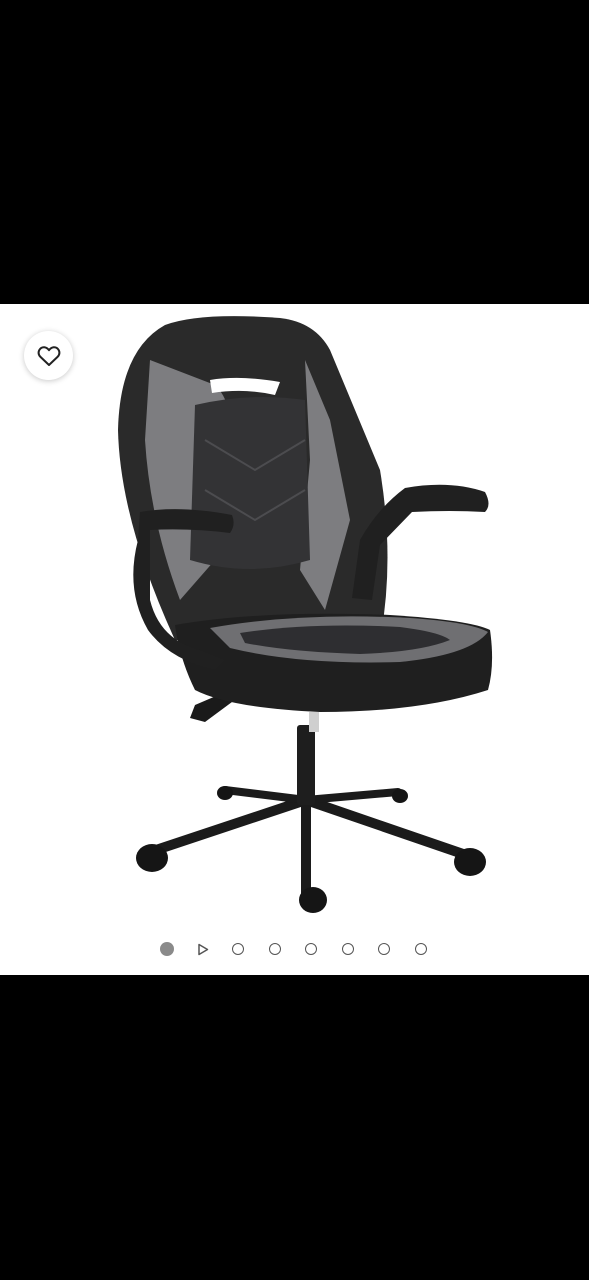  I want to click on gallery-pagination, so click(305, 949).